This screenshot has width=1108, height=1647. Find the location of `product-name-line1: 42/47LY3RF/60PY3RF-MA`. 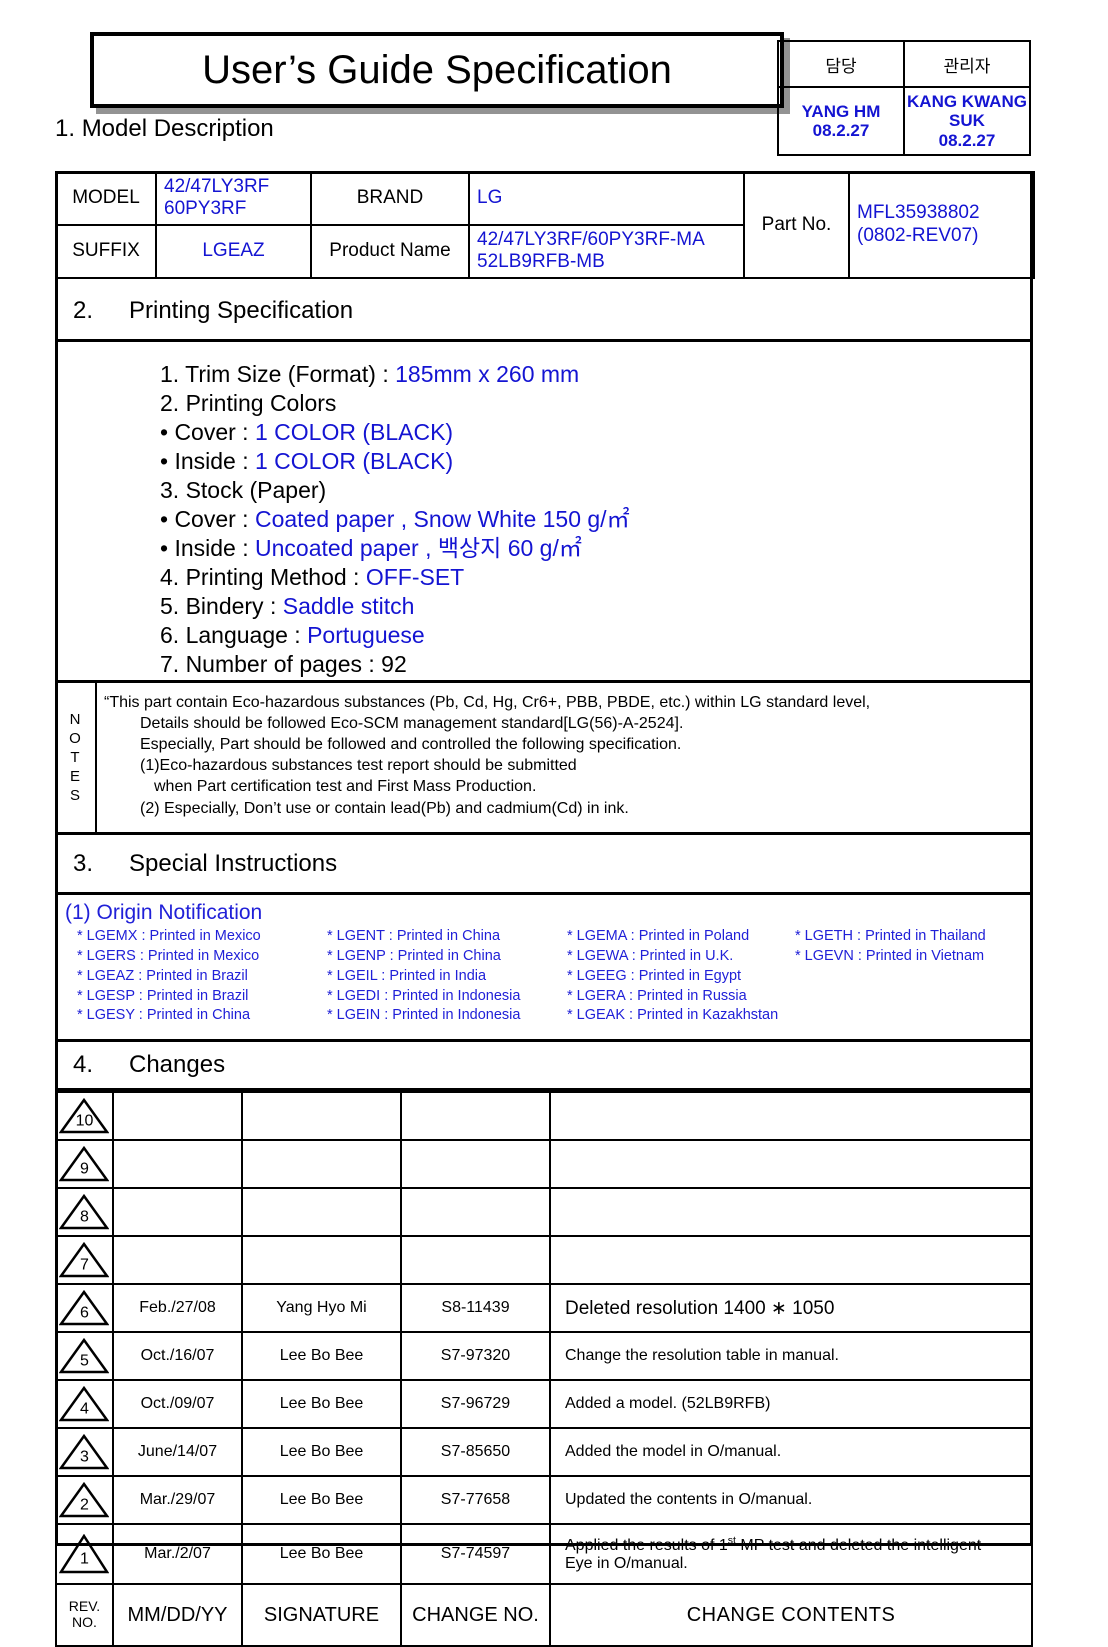

product-name-line1: 42/47LY3RF/60PY3RF-MA is located at coordinates (591, 239).